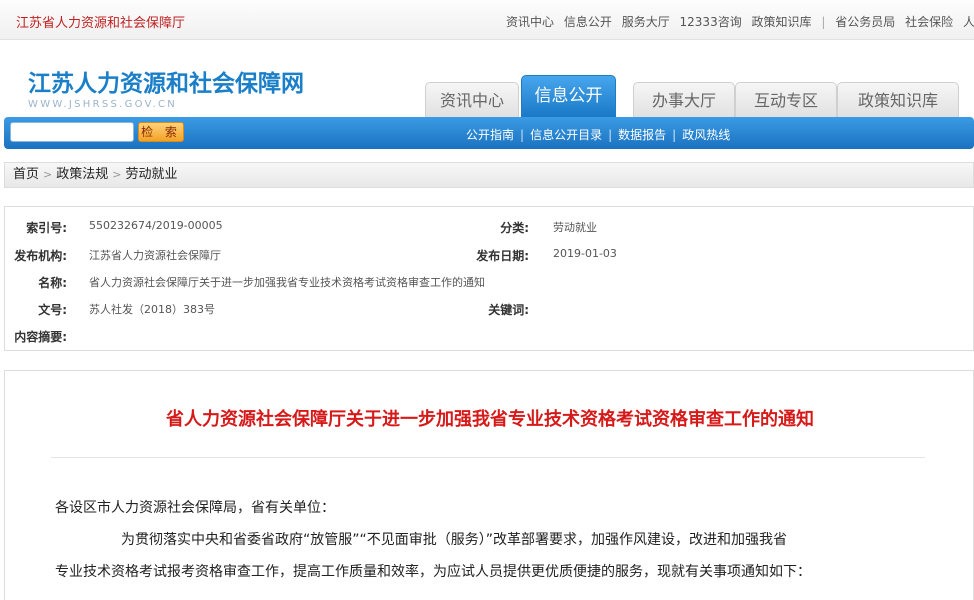 The height and width of the screenshot is (600, 974). What do you see at coordinates (195, 508) in the screenshot?
I see `article-salutation: 各设区市人力资源社会保障局，省有关单位：` at bounding box center [195, 508].